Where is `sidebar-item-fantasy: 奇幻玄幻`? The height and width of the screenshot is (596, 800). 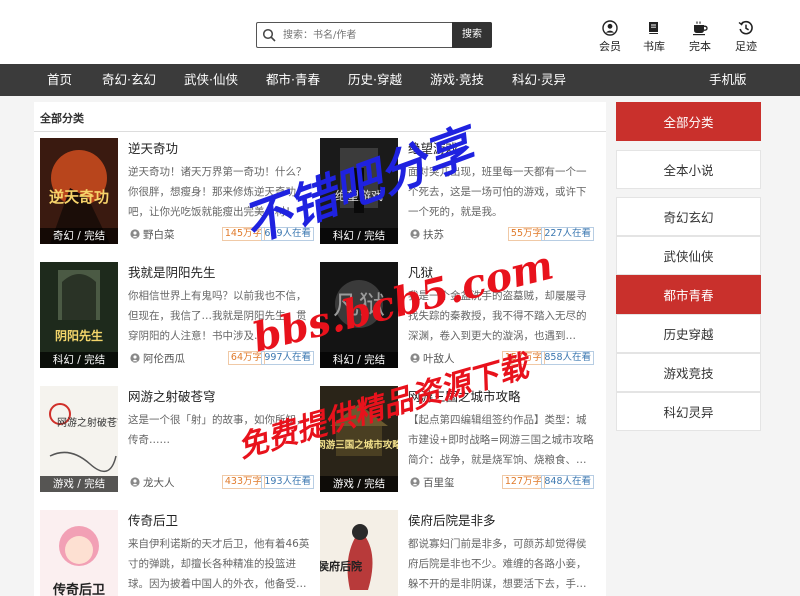
sidebar-item-fantasy: 奇幻玄幻 is located at coordinates (688, 216).